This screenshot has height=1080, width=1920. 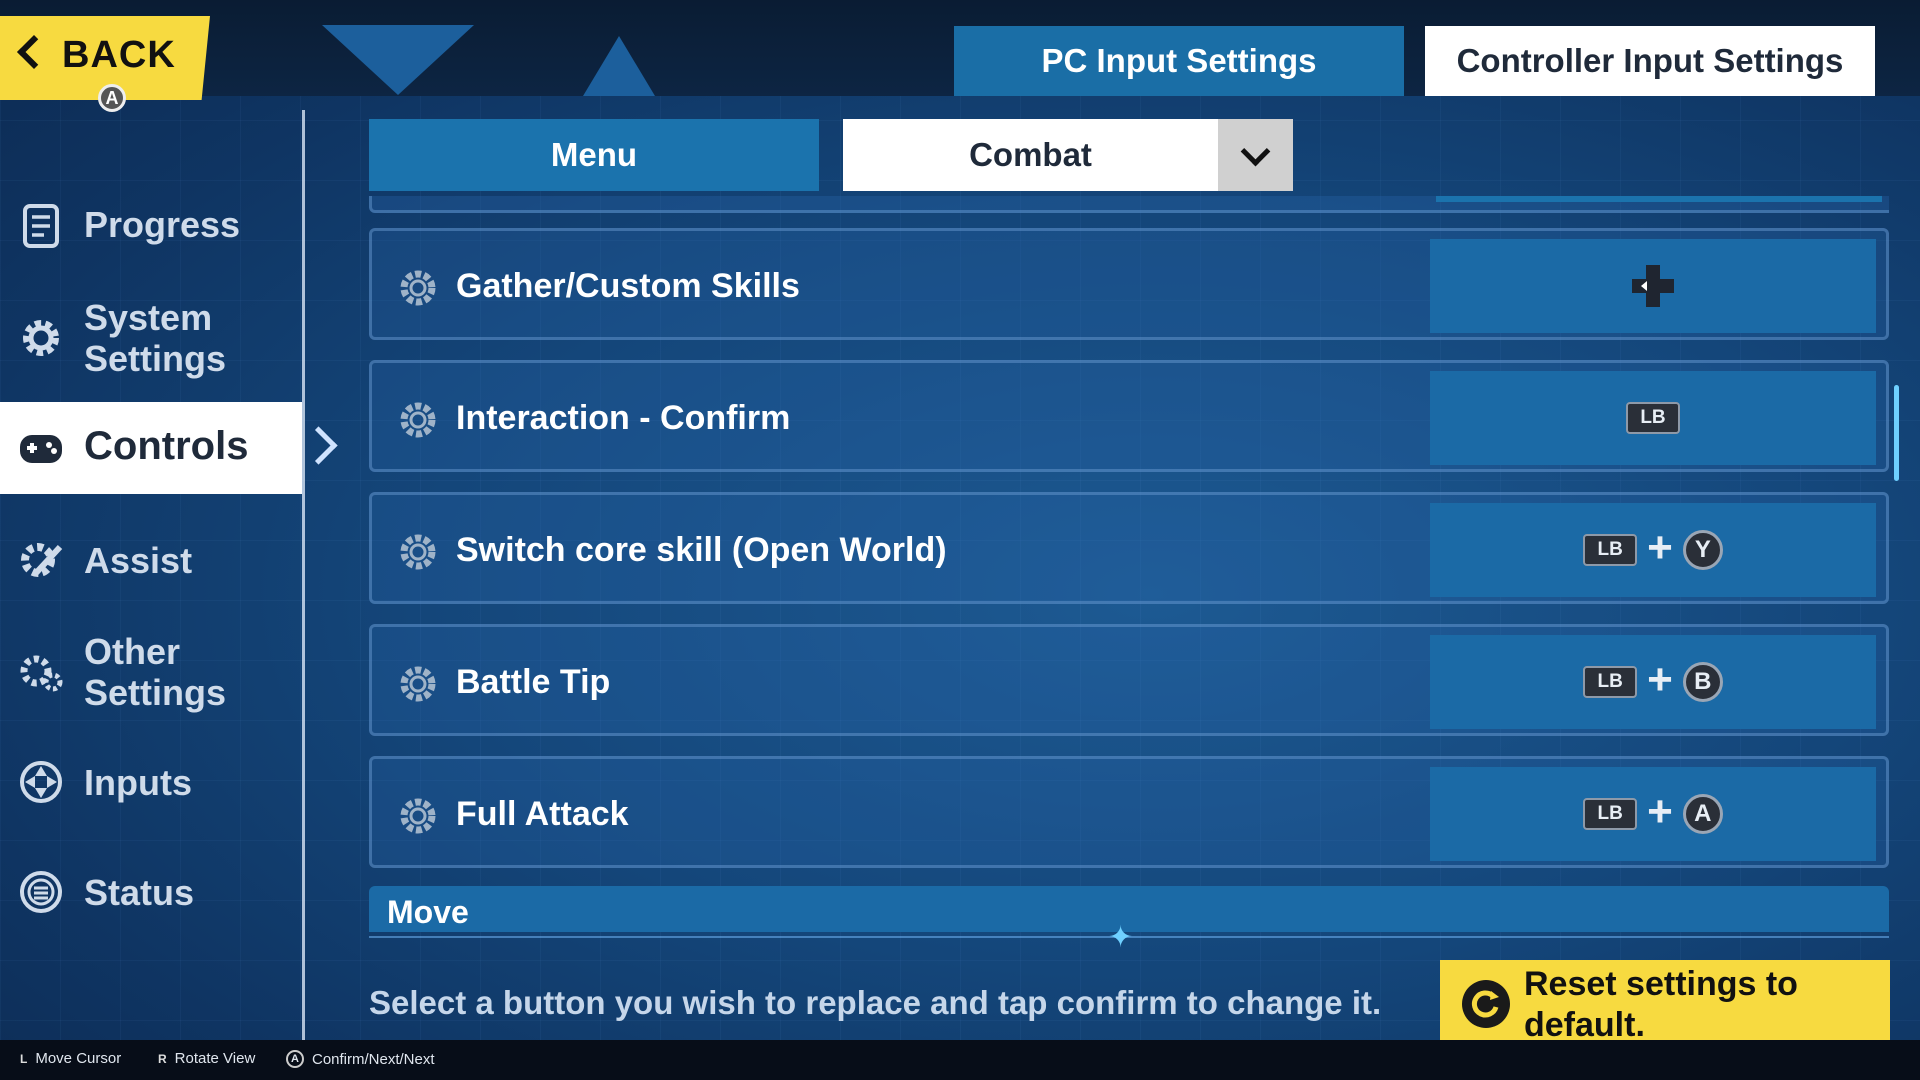 I want to click on binding-button, so click(x=1653, y=286).